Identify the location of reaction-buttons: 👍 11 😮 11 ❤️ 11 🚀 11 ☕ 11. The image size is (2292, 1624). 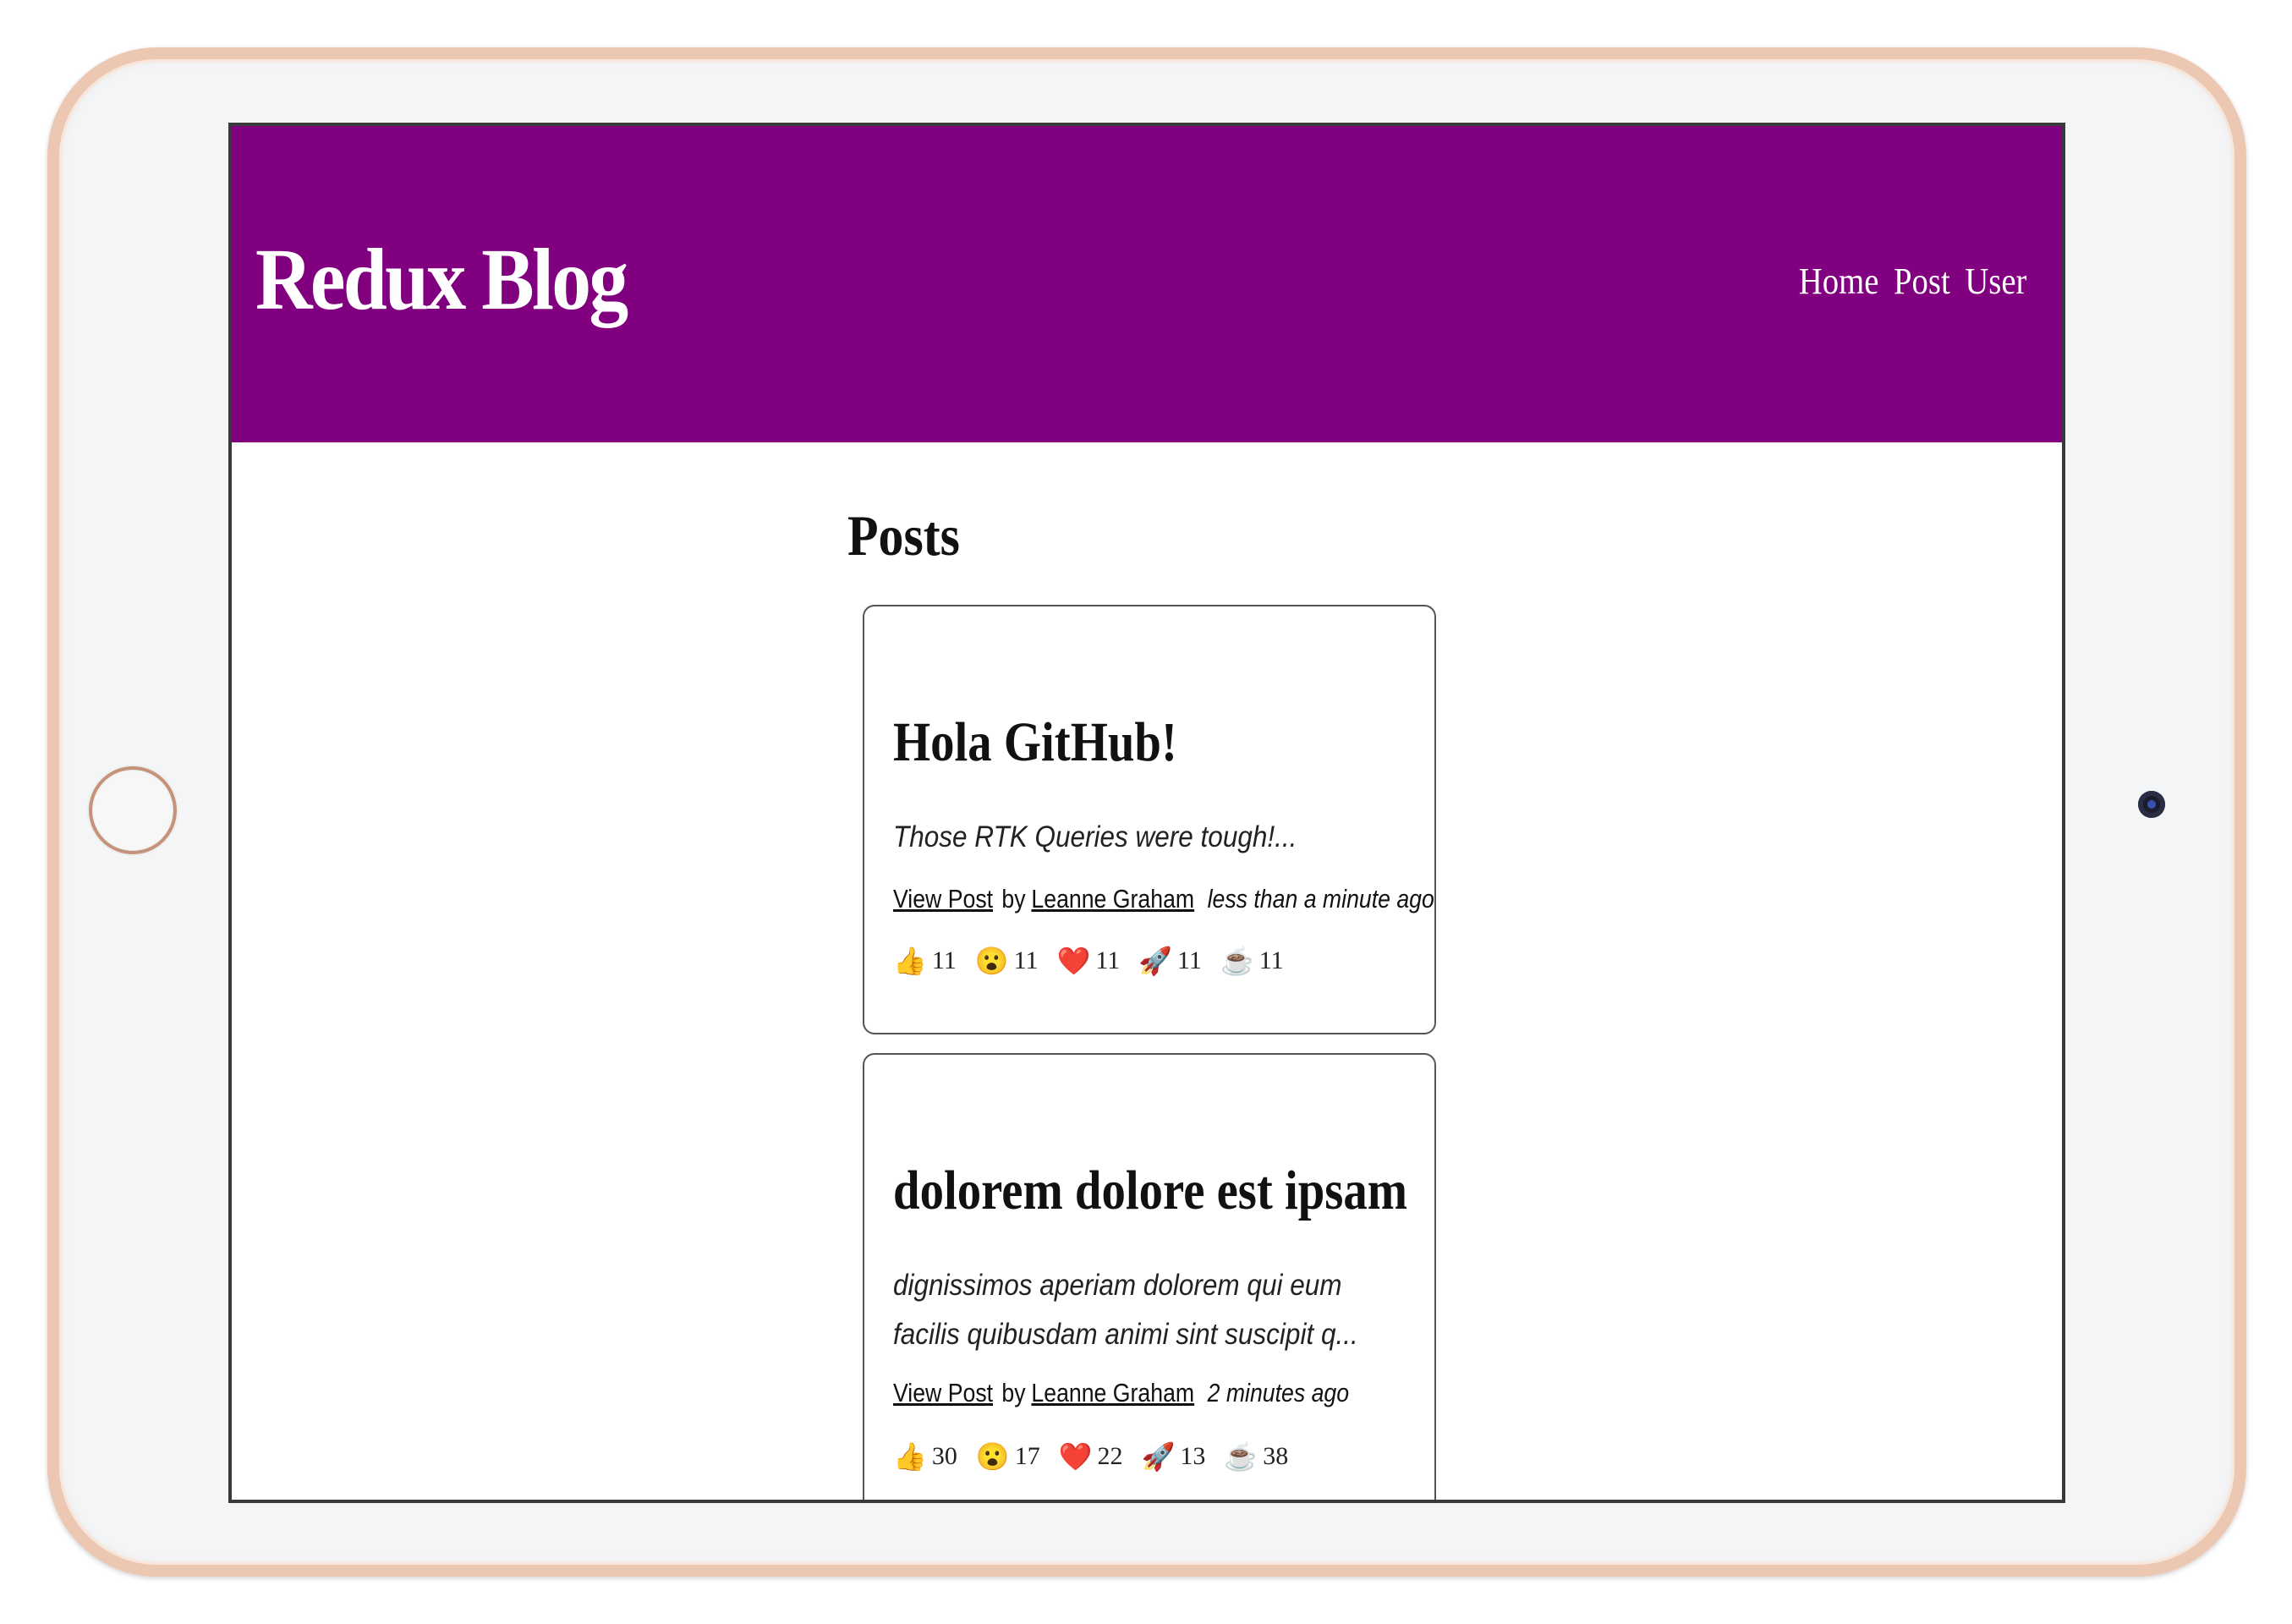
(1088, 961).